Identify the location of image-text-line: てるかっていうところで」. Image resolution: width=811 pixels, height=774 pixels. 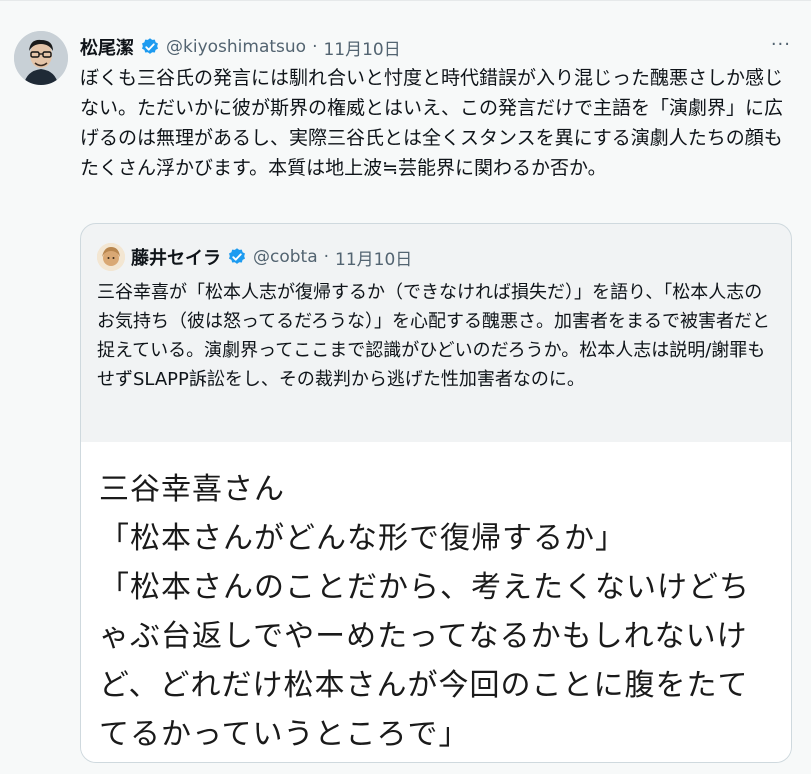
(284, 734).